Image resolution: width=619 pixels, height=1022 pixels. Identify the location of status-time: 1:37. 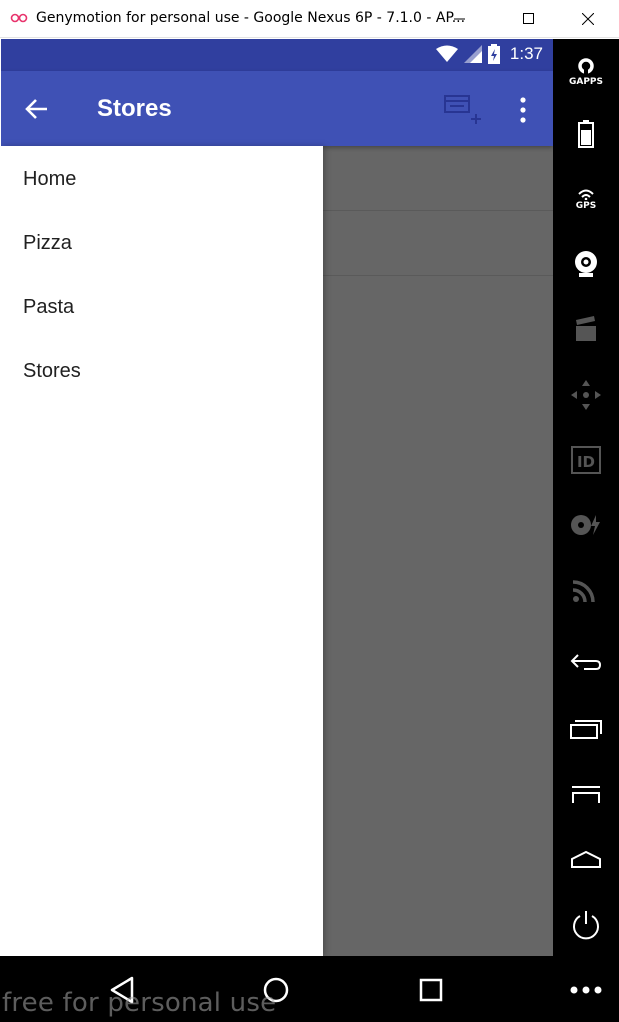
(526, 53).